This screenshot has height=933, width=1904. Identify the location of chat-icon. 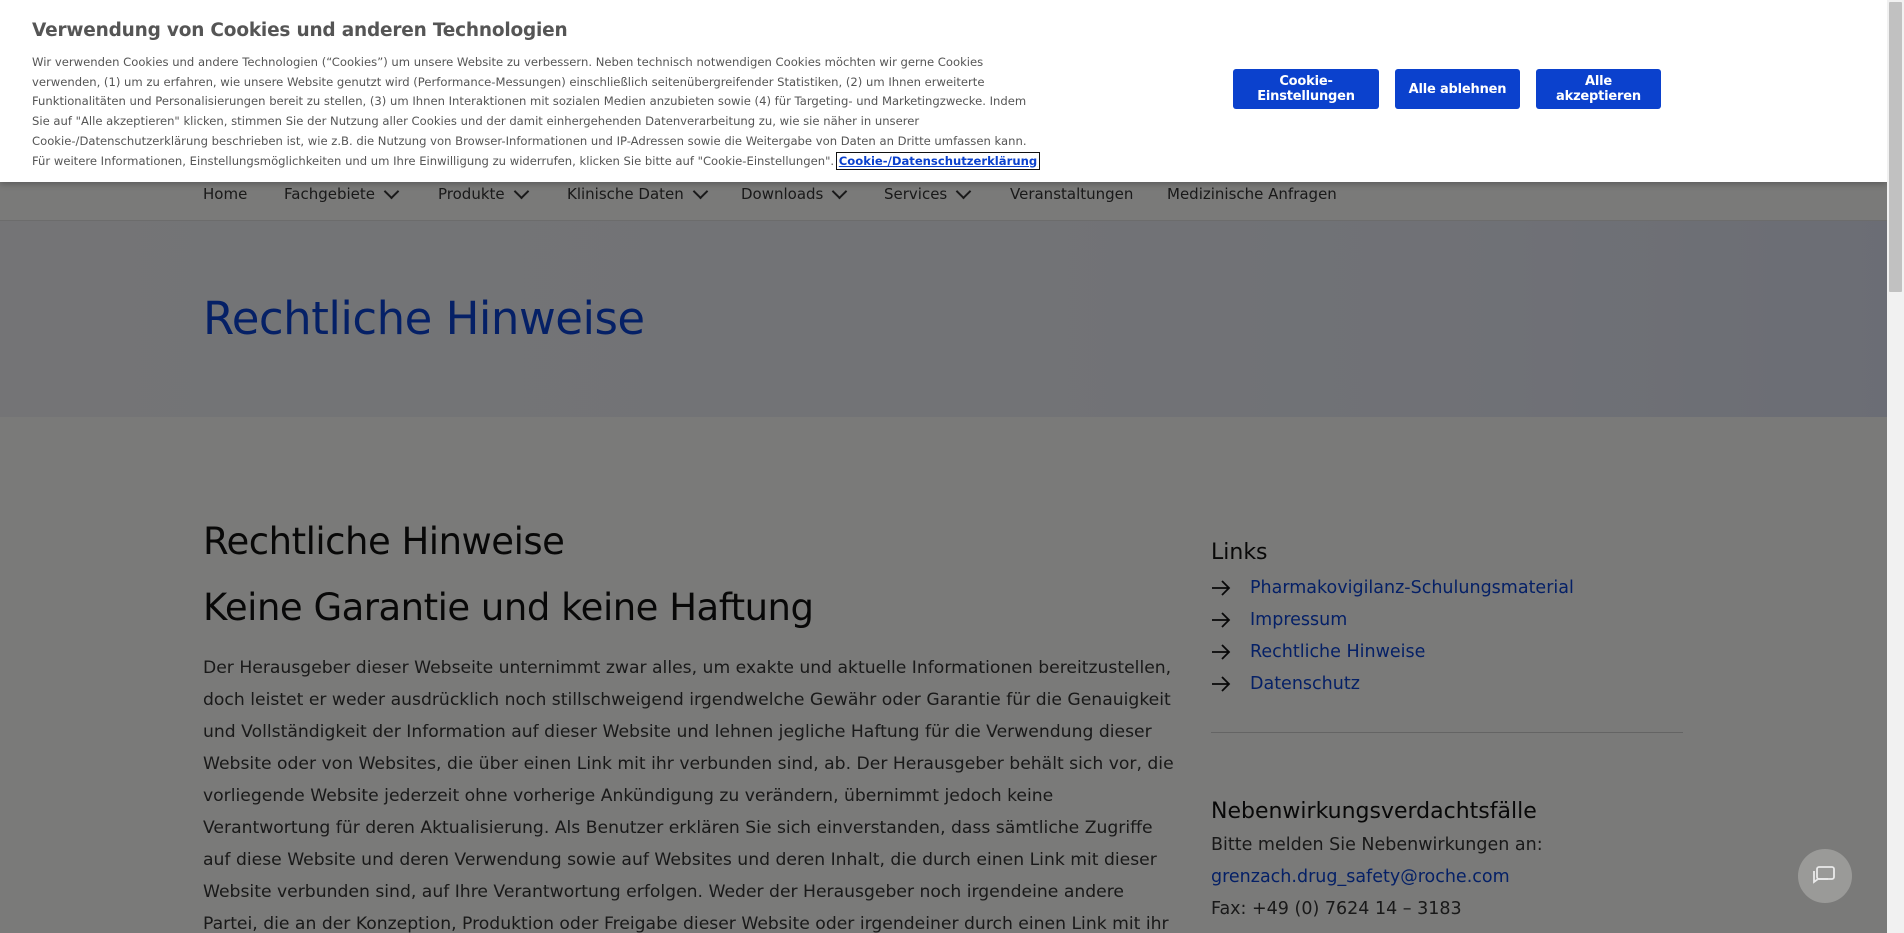
(1824, 875).